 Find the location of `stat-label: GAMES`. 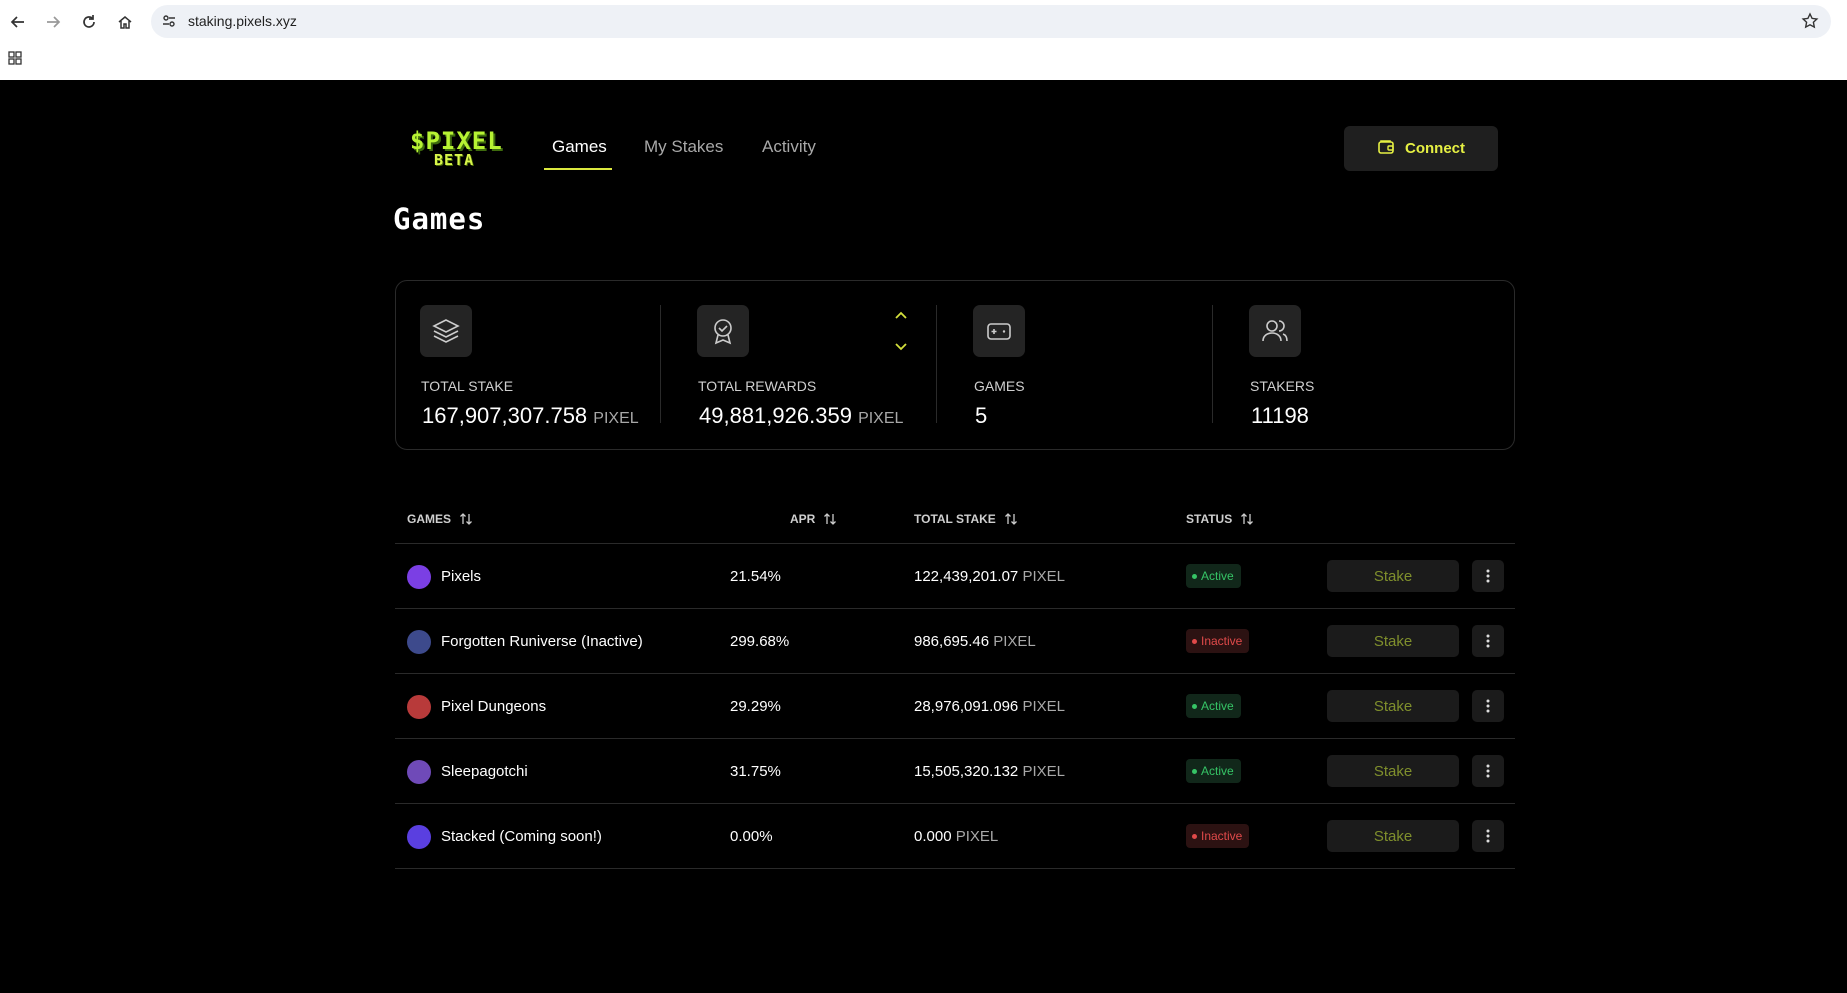

stat-label: GAMES is located at coordinates (999, 386).